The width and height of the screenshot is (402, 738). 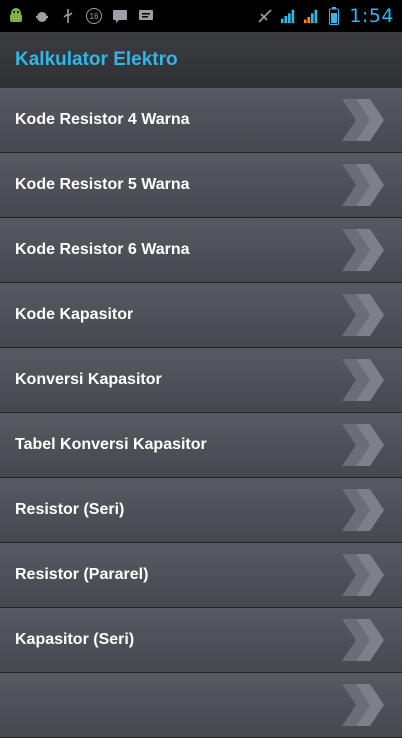 What do you see at coordinates (311, 16) in the screenshot?
I see `signal-bars-icon` at bounding box center [311, 16].